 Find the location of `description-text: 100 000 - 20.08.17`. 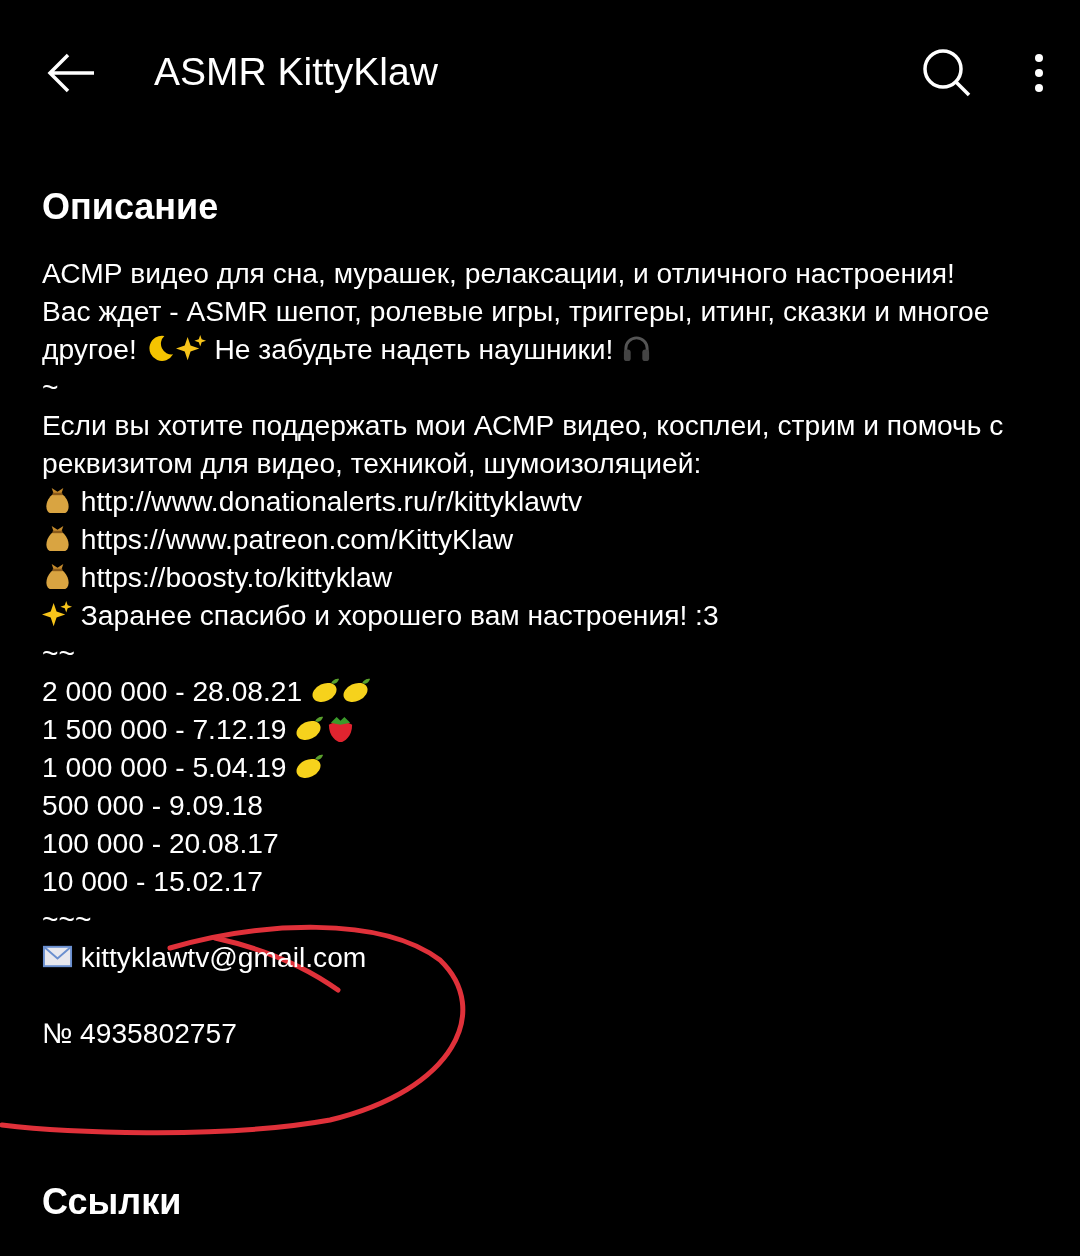

description-text: 100 000 - 20.08.17 is located at coordinates (160, 843).